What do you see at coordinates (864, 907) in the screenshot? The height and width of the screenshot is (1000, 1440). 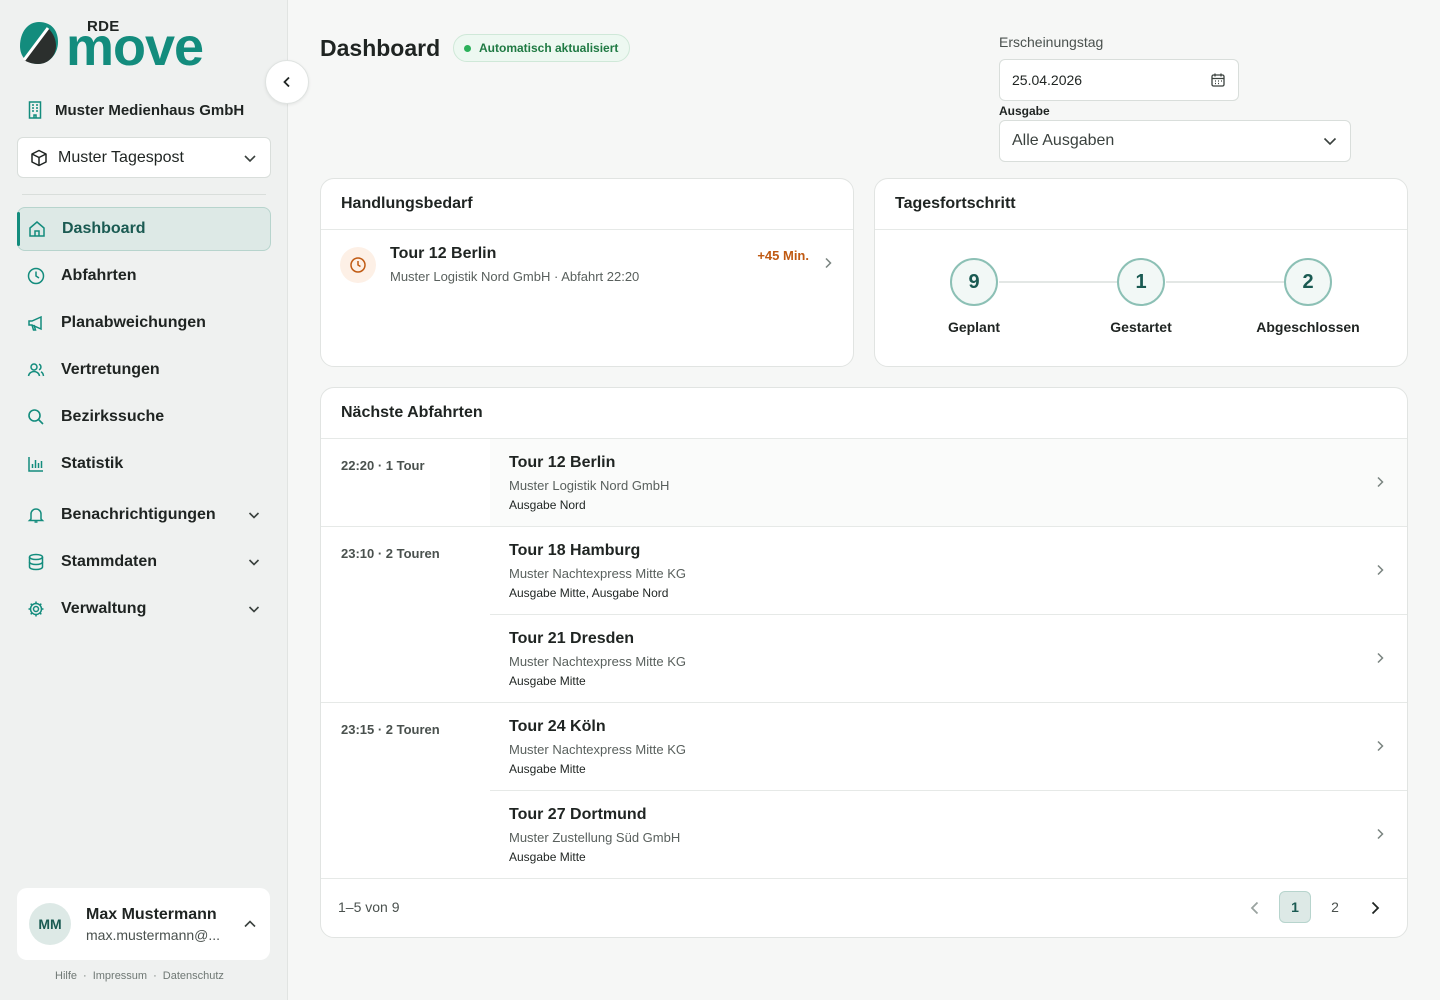 I see `pagination: 1–5 von 9 1 2` at bounding box center [864, 907].